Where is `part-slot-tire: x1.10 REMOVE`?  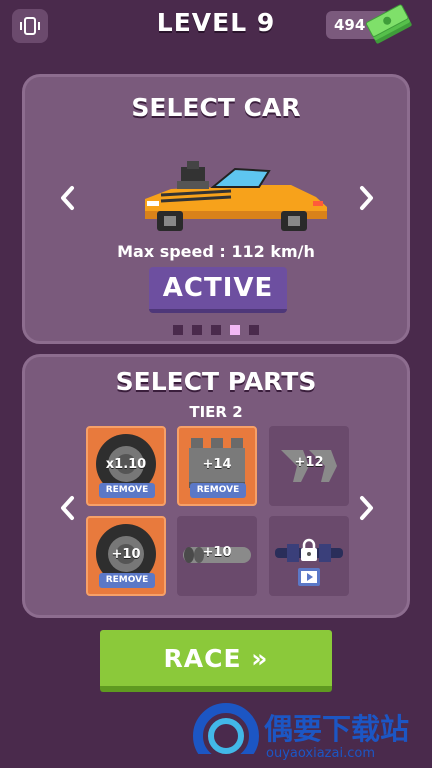 part-slot-tire: x1.10 REMOVE is located at coordinates (126, 466).